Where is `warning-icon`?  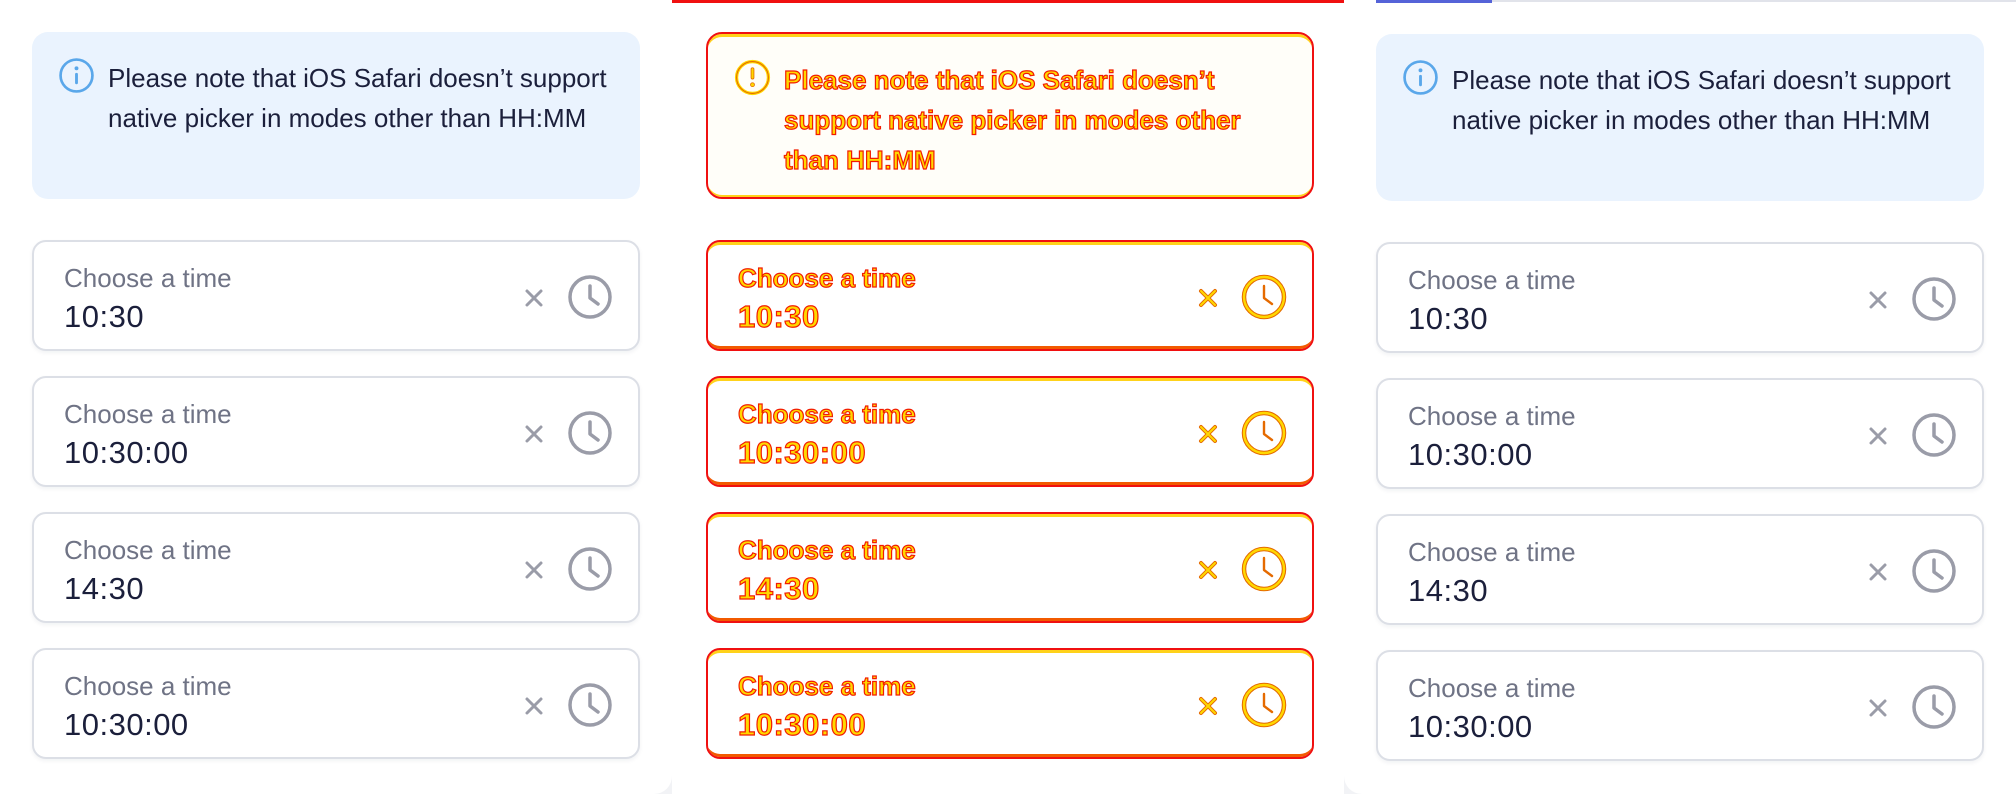
warning-icon is located at coordinates (752, 77).